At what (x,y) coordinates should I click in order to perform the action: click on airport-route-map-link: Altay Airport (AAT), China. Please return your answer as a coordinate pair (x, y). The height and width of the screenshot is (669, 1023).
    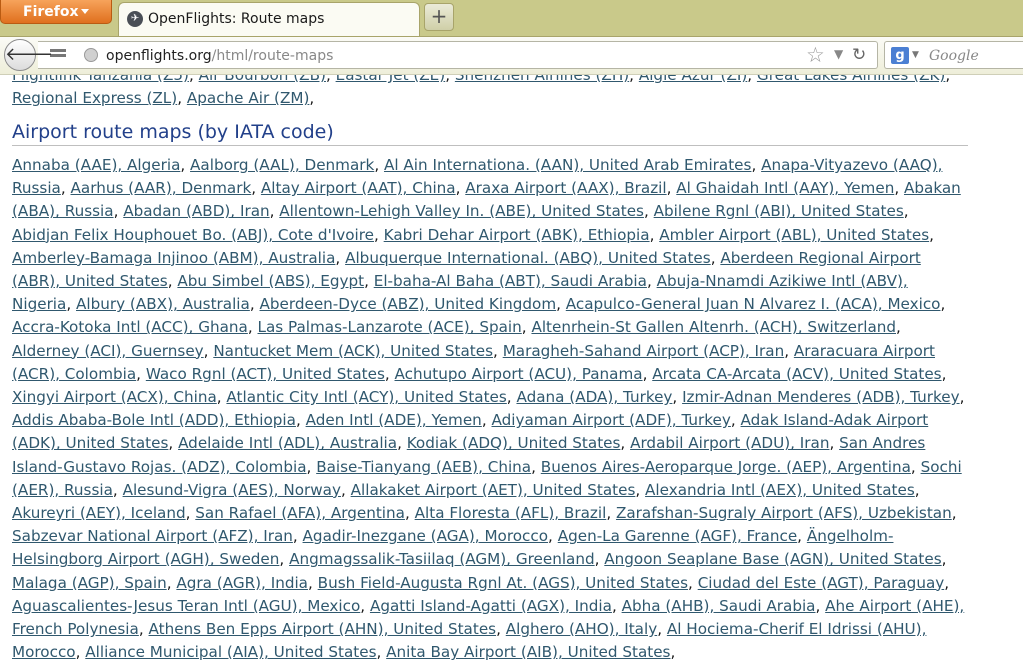
    Looking at the image, I should click on (358, 188).